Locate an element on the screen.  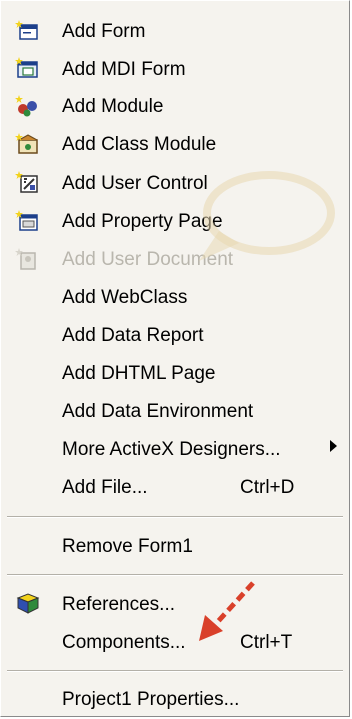
add-module-icon is located at coordinates (28, 106).